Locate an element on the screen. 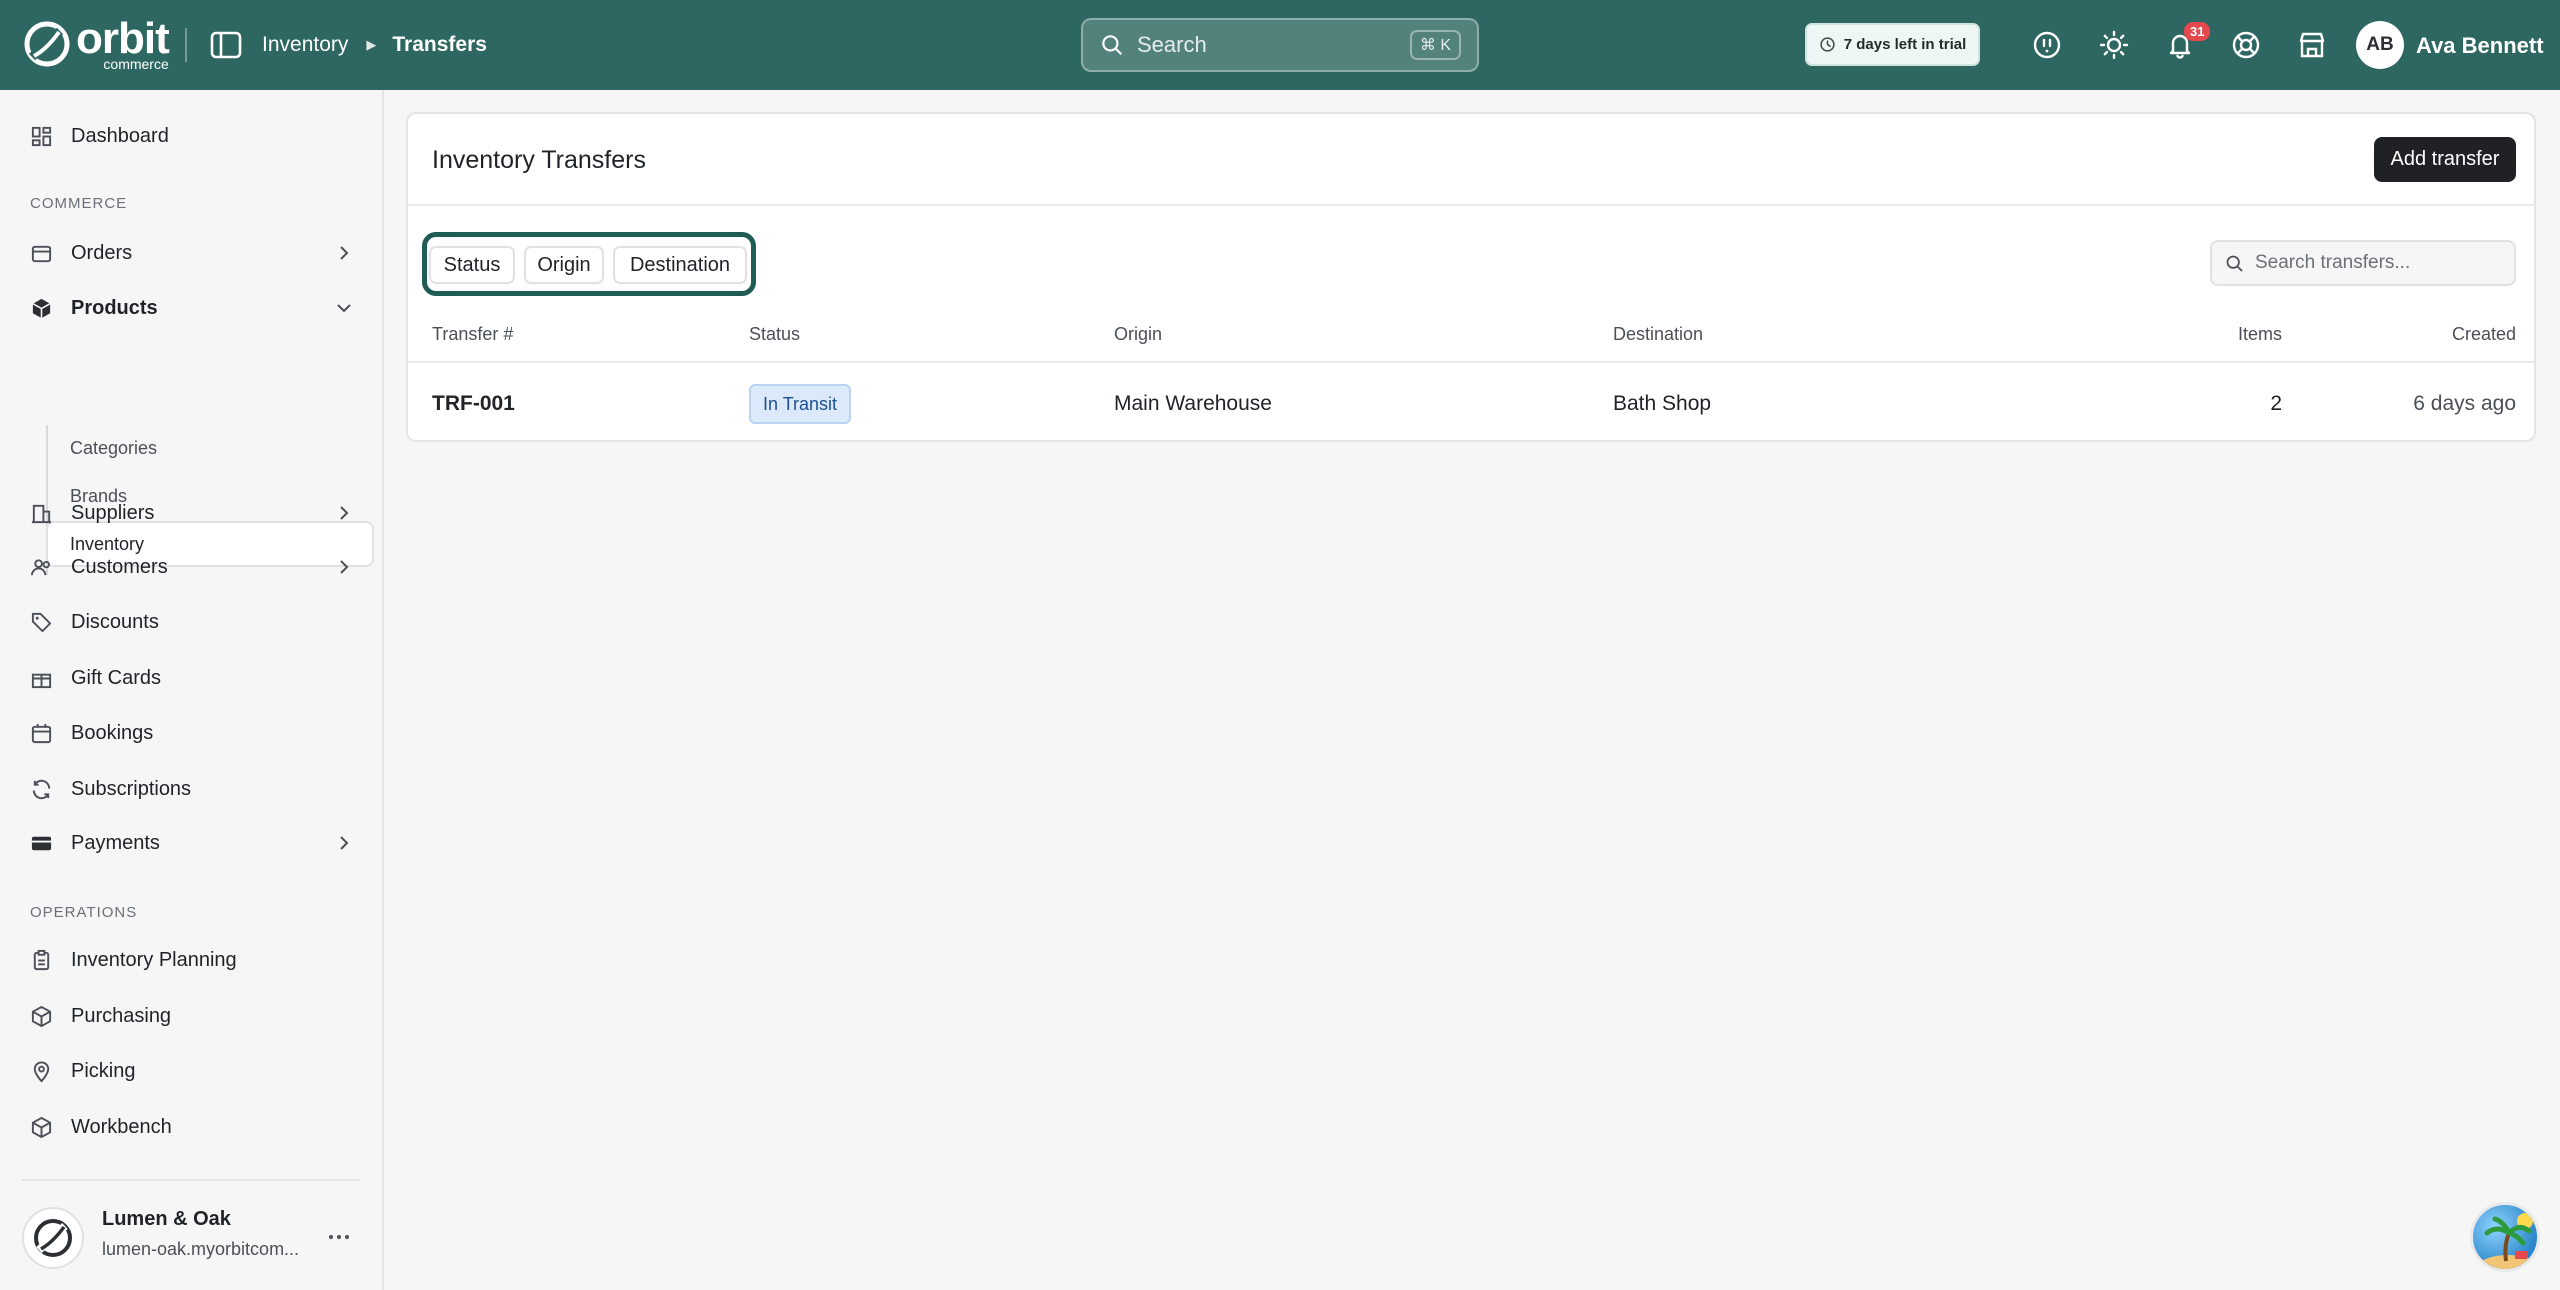 Image resolution: width=2560 pixels, height=1290 pixels. filter-group: Status Origin Destination is located at coordinates (589, 264).